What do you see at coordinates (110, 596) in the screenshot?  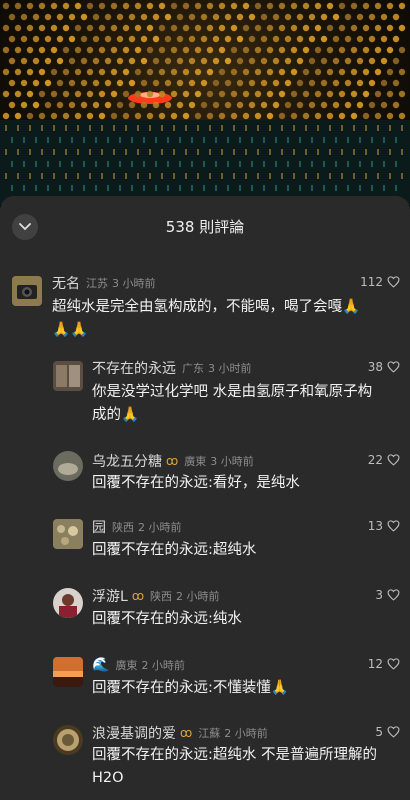 I see `commenter-name: 浮游L` at bounding box center [110, 596].